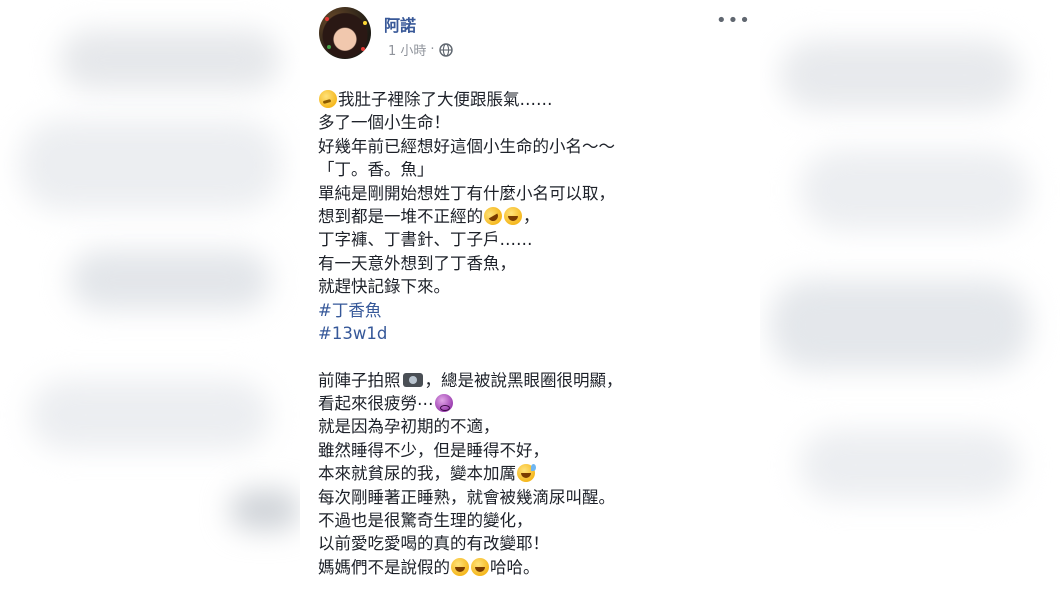  What do you see at coordinates (445, 49) in the screenshot?
I see `globe-icon` at bounding box center [445, 49].